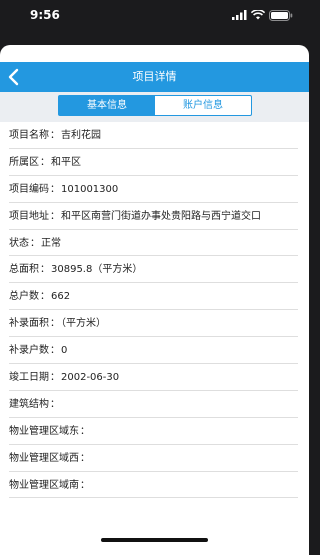 This screenshot has height=555, width=320. Describe the element at coordinates (153, 189) in the screenshot. I see `detail-row: 项目编码：101001300` at that location.